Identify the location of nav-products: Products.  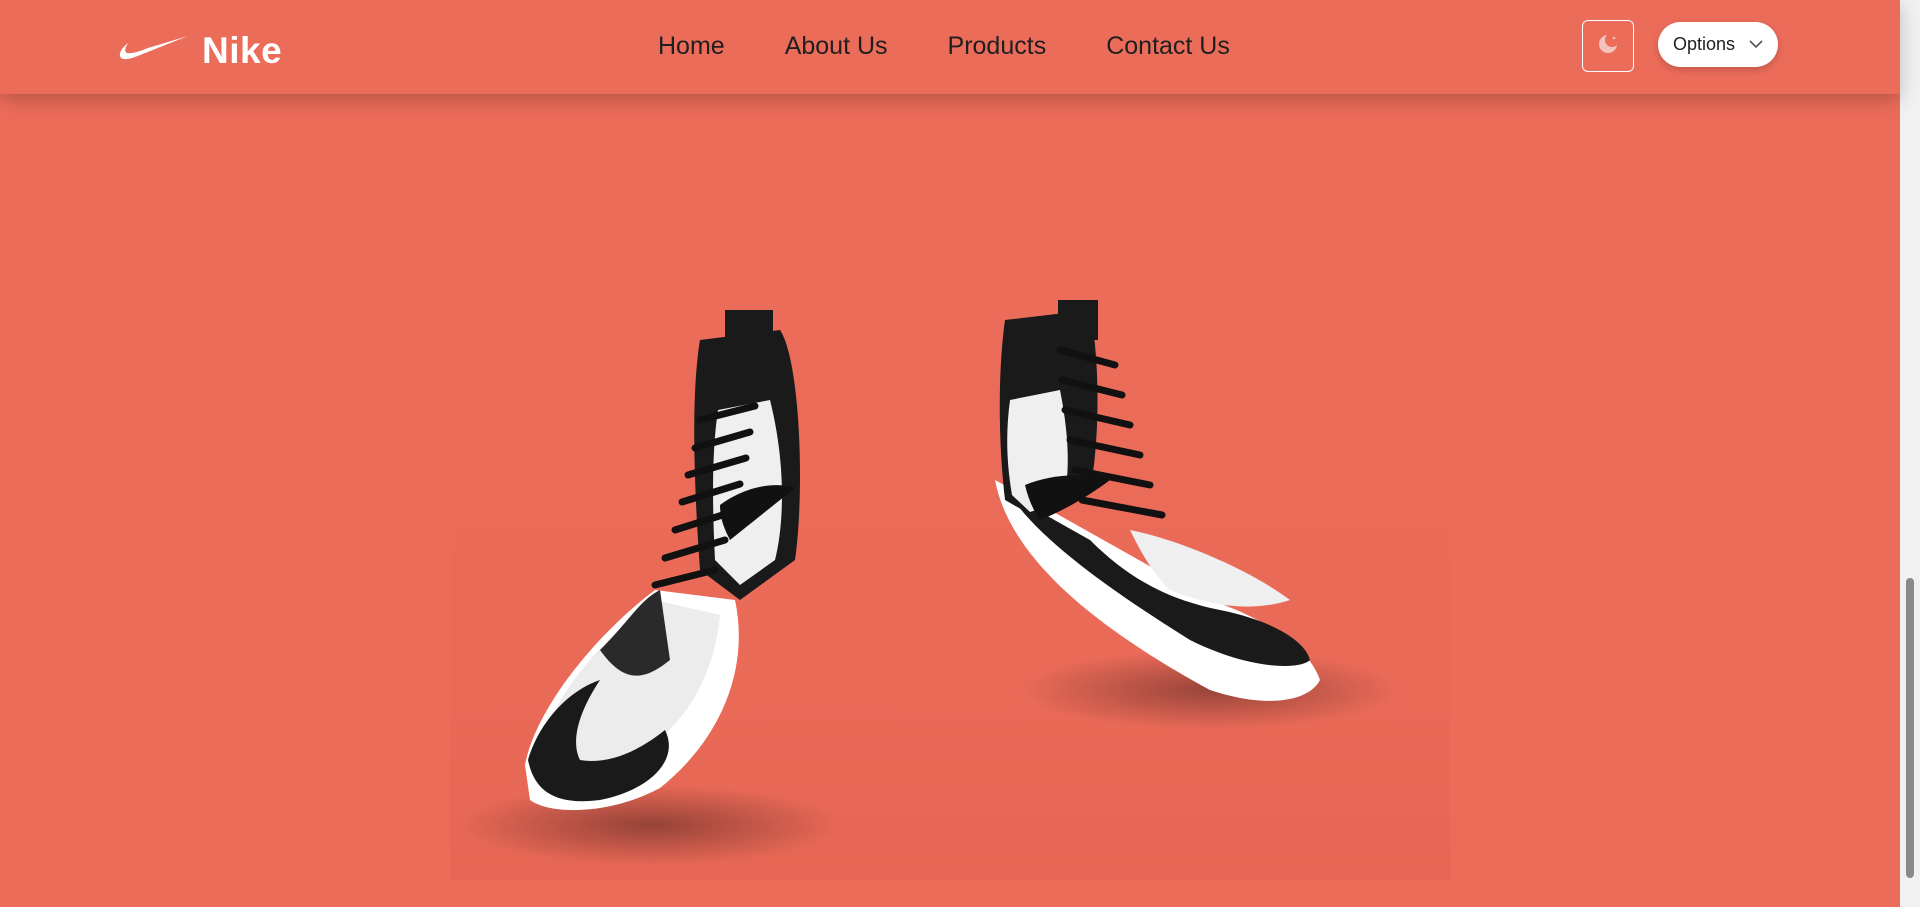
(997, 46).